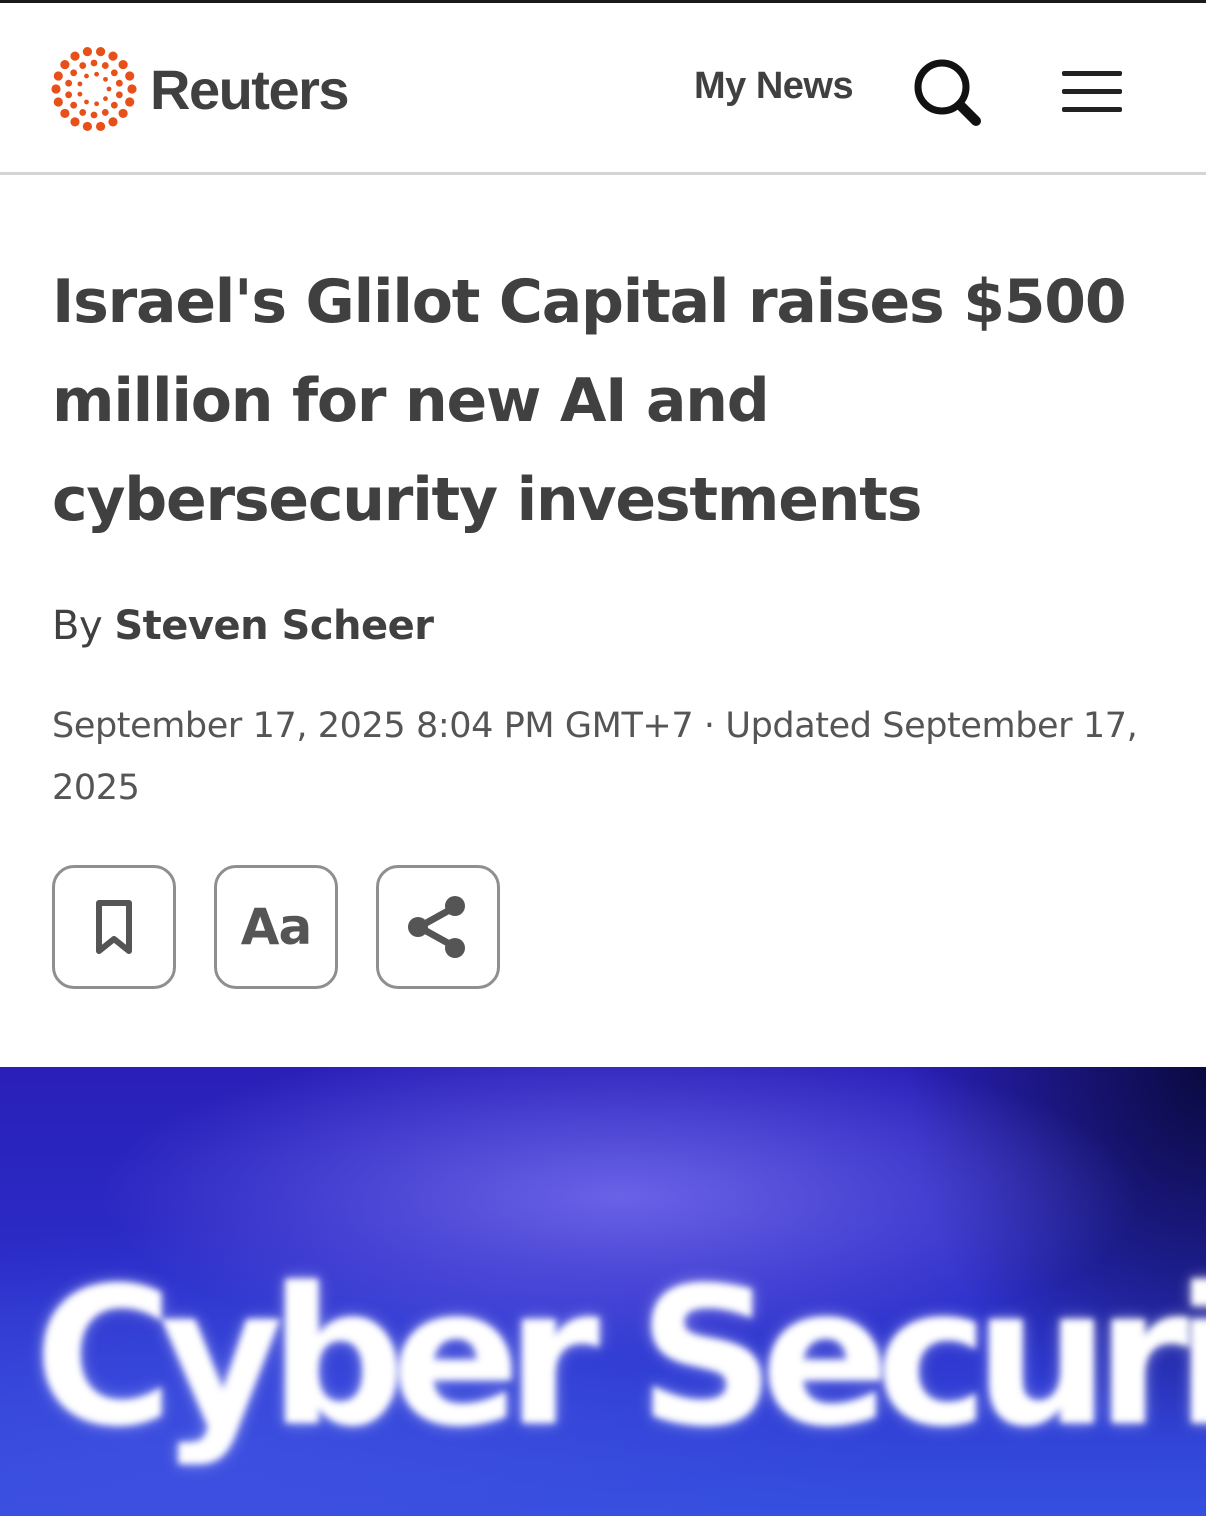  I want to click on my-news-link: My News, so click(774, 86).